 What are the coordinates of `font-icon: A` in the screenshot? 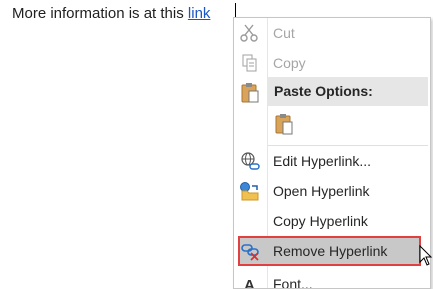 It's located at (249, 282).